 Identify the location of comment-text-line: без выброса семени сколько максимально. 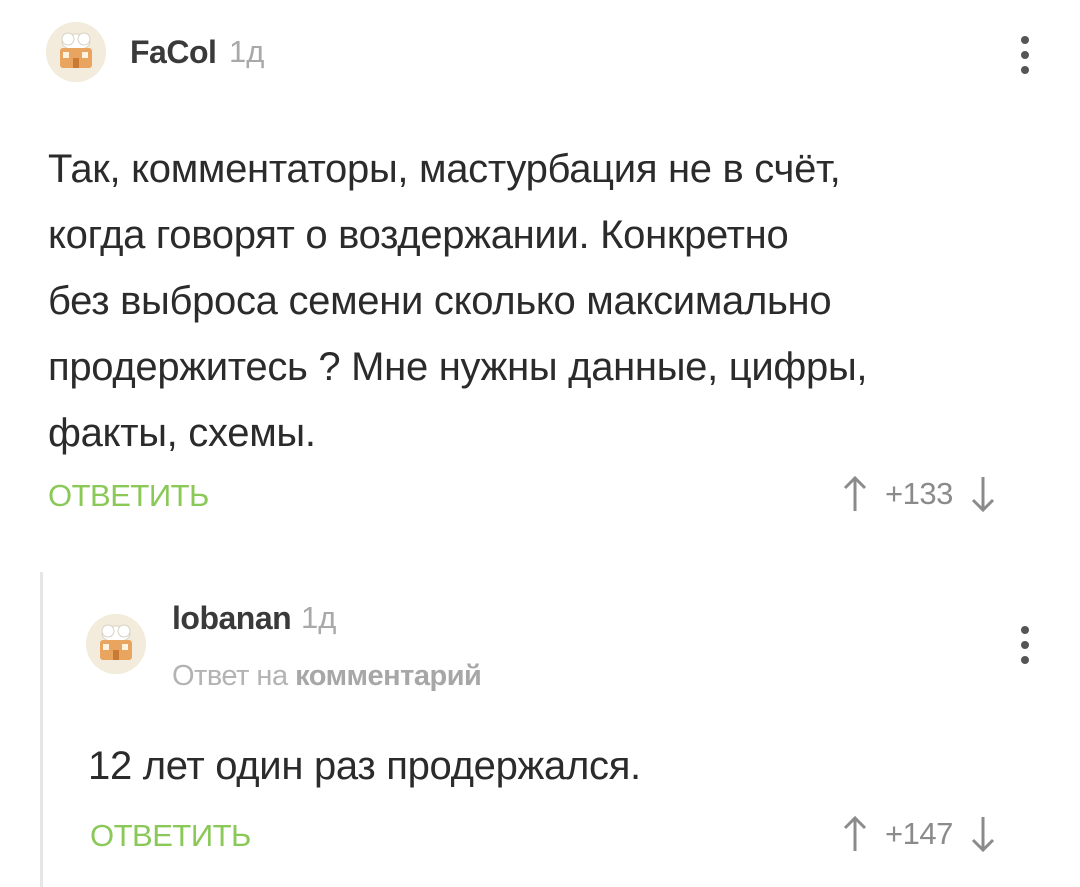
(440, 301).